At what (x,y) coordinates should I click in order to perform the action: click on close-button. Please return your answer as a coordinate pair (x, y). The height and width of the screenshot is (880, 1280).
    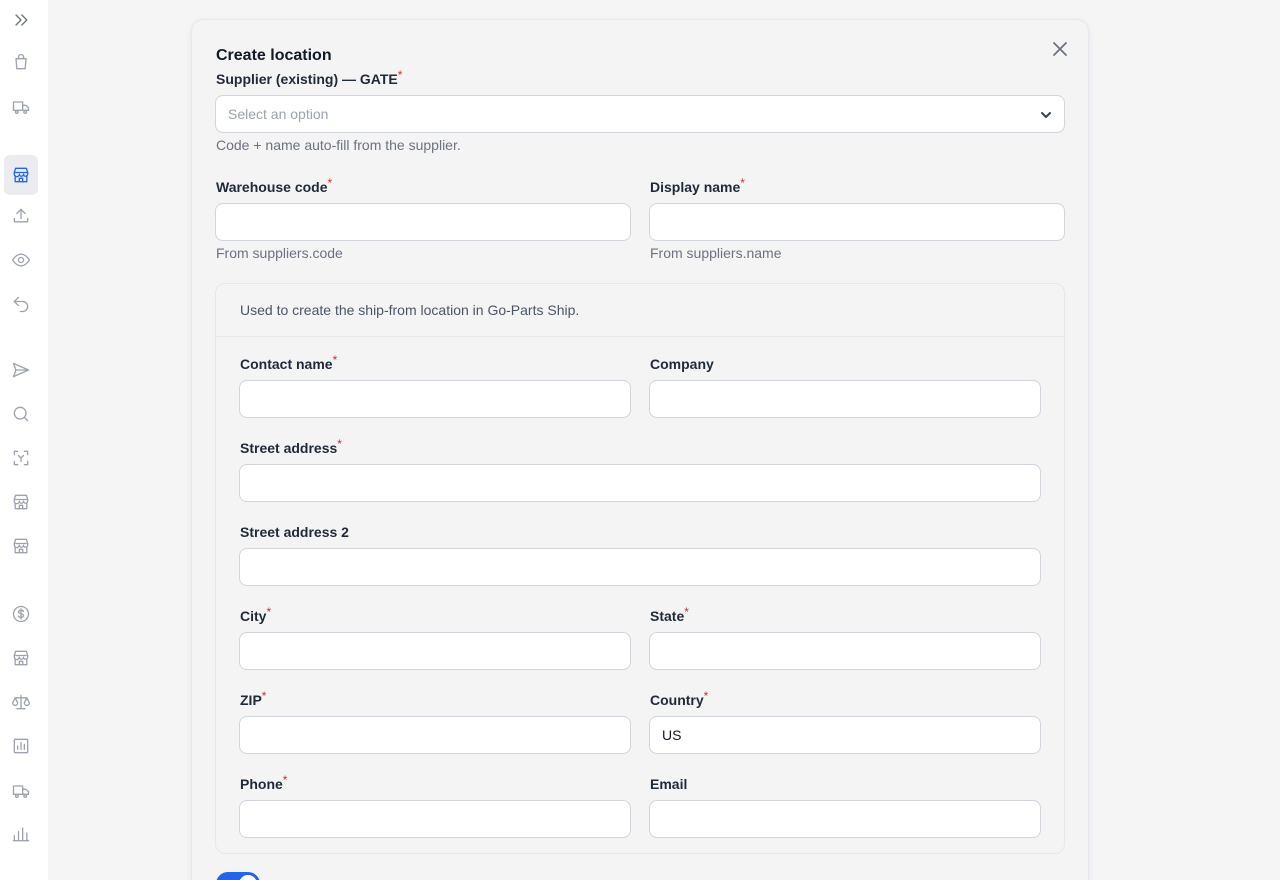
    Looking at the image, I should click on (1060, 49).